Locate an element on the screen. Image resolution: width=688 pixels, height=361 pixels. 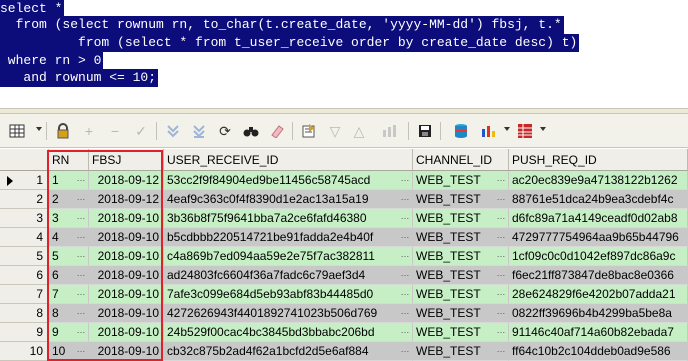
save-disk-icon is located at coordinates (425, 131).